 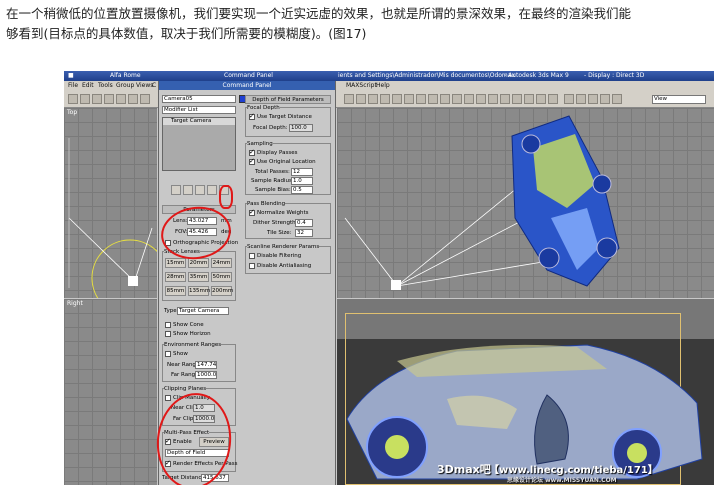 I want to click on redo-icon, so click(x=85, y=99).